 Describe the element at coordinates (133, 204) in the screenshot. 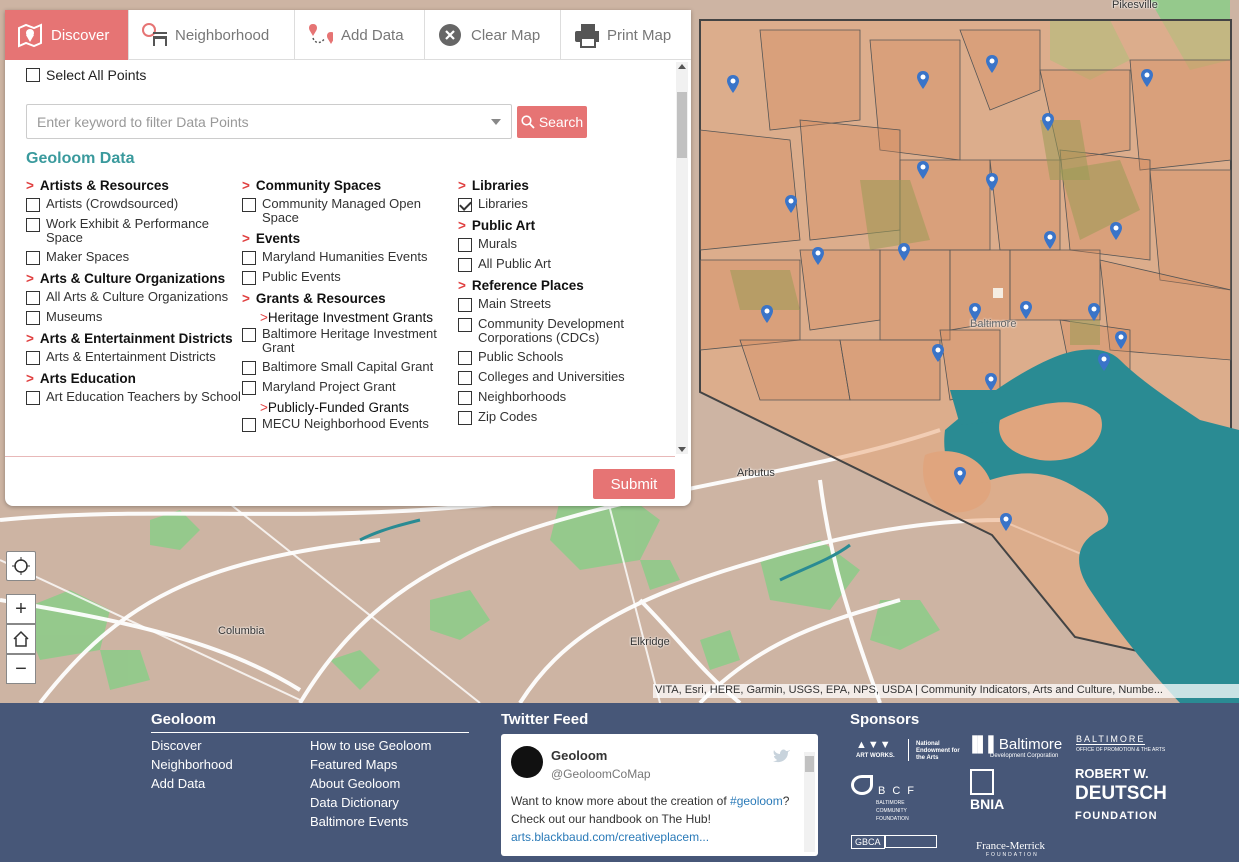

I see `layer-item-artists-crowdsourced: Artists (Crowdsourced)` at that location.